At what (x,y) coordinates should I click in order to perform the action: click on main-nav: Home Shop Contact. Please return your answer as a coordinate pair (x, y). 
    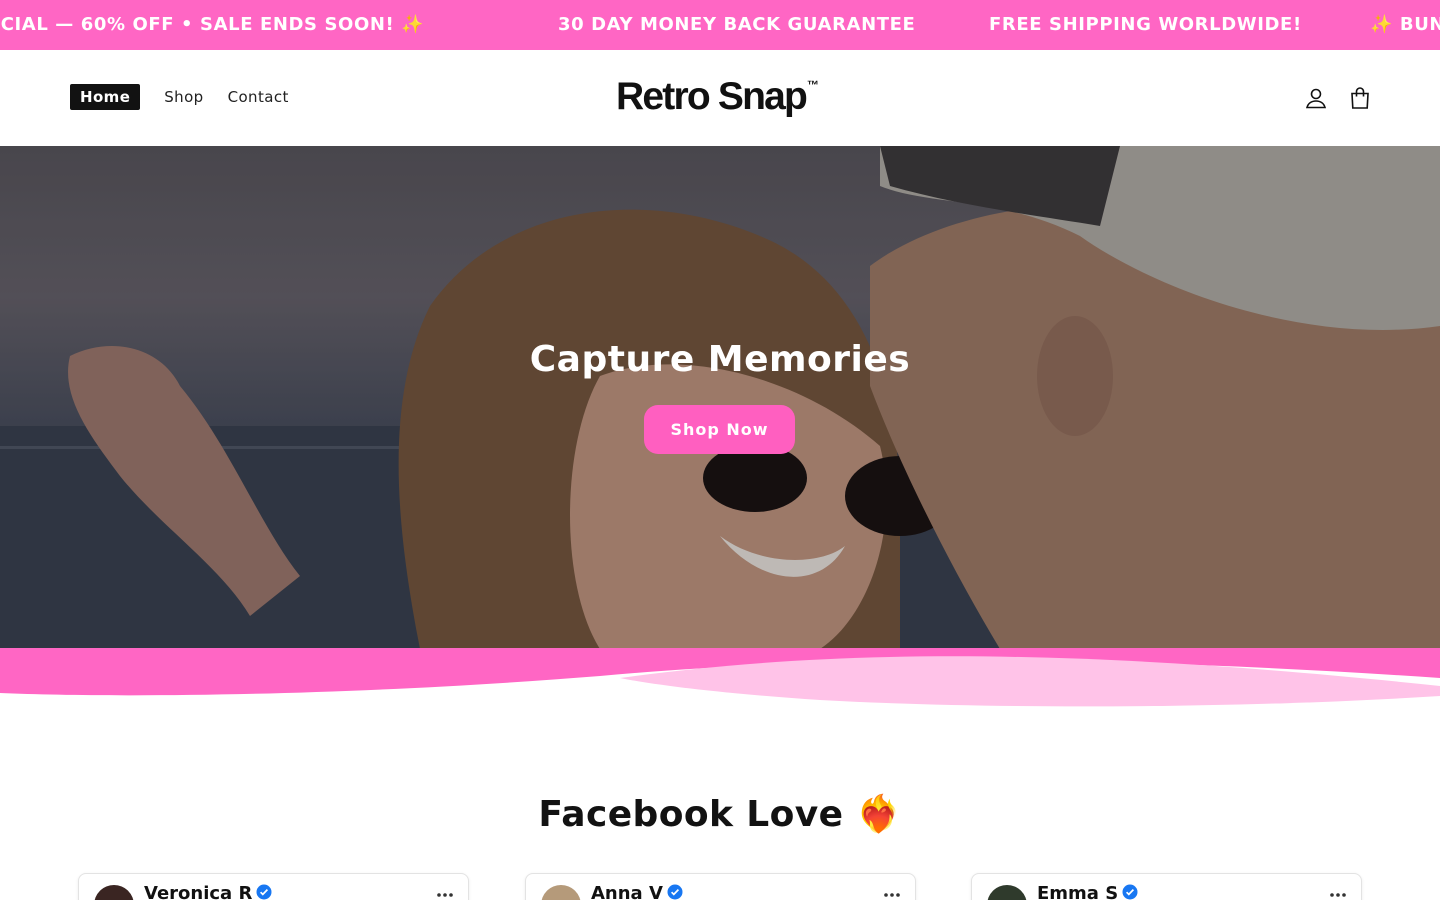
    Looking at the image, I should click on (191, 97).